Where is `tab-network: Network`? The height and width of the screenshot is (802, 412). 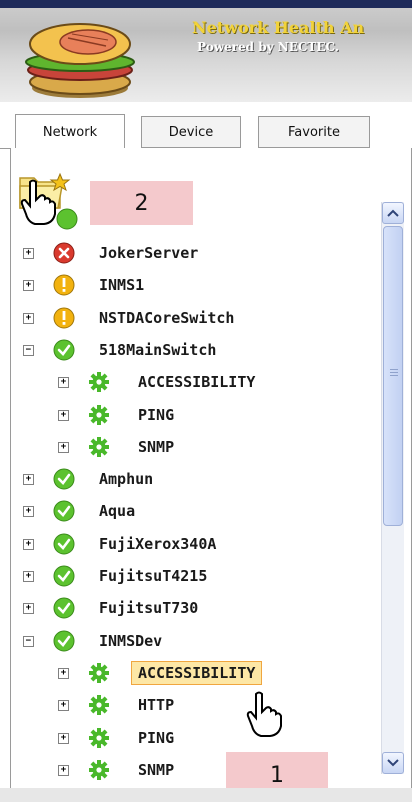
tab-network: Network is located at coordinates (70, 132).